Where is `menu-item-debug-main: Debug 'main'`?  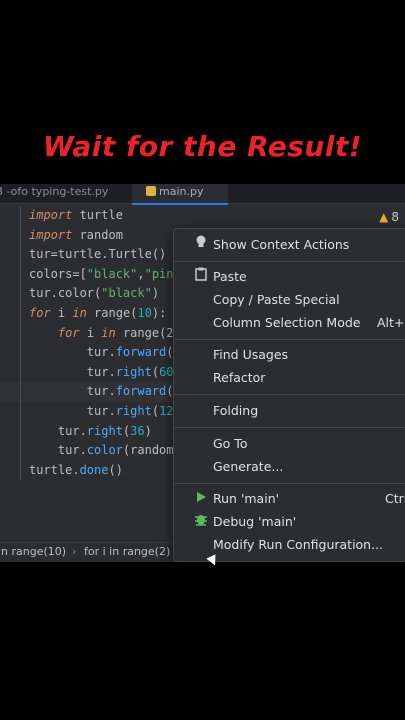 menu-item-debug-main: Debug 'main' is located at coordinates (289, 522).